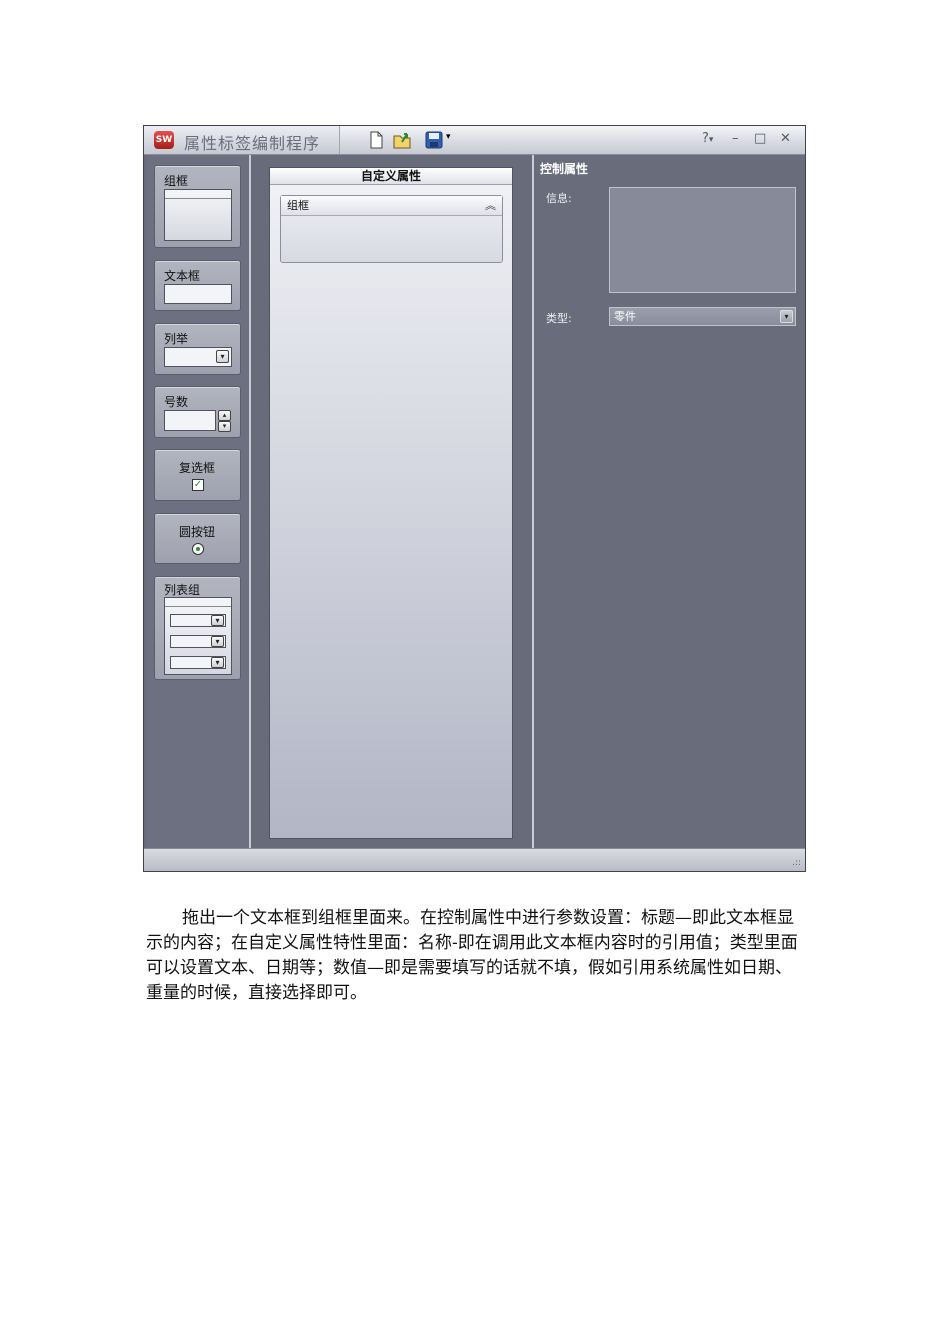  What do you see at coordinates (164, 140) in the screenshot?
I see `app-logo-icon: SW` at bounding box center [164, 140].